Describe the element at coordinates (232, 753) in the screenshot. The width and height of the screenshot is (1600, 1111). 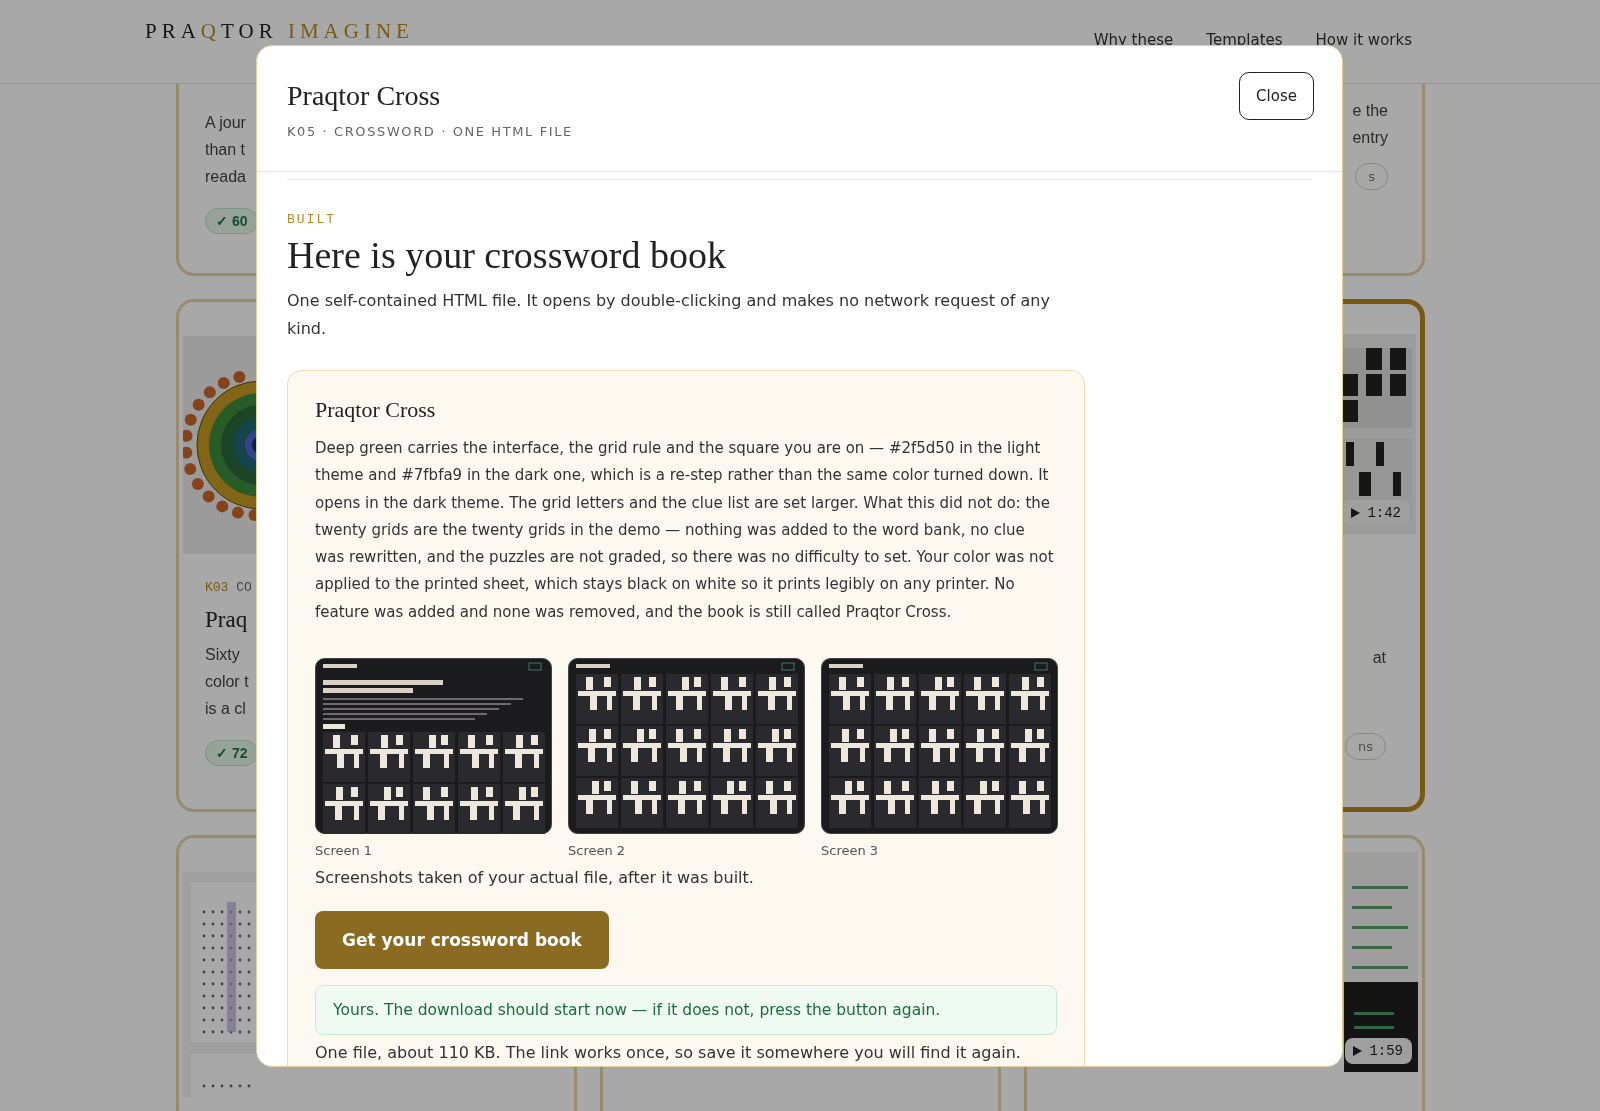
I see `score-badge: ✓ 72` at that location.